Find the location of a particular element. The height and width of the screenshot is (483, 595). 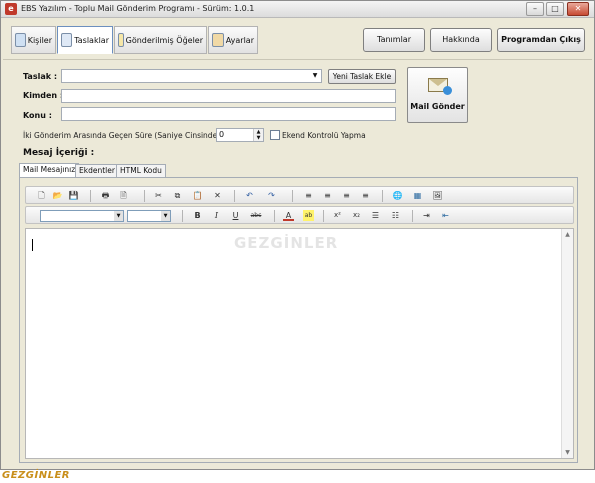

taslak-select: ▼ is located at coordinates (191, 76).